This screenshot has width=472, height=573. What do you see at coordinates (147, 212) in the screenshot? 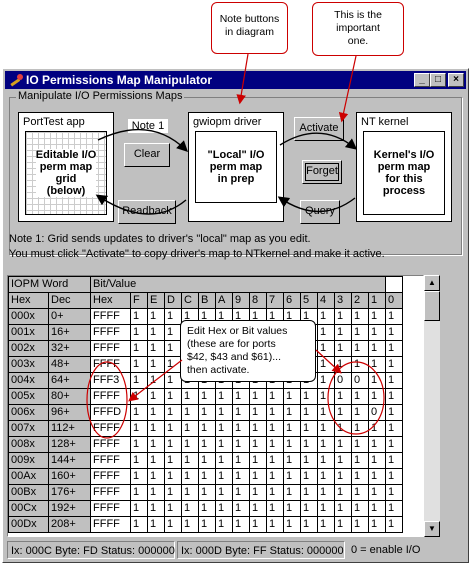
I see `readback-button: Readback` at bounding box center [147, 212].